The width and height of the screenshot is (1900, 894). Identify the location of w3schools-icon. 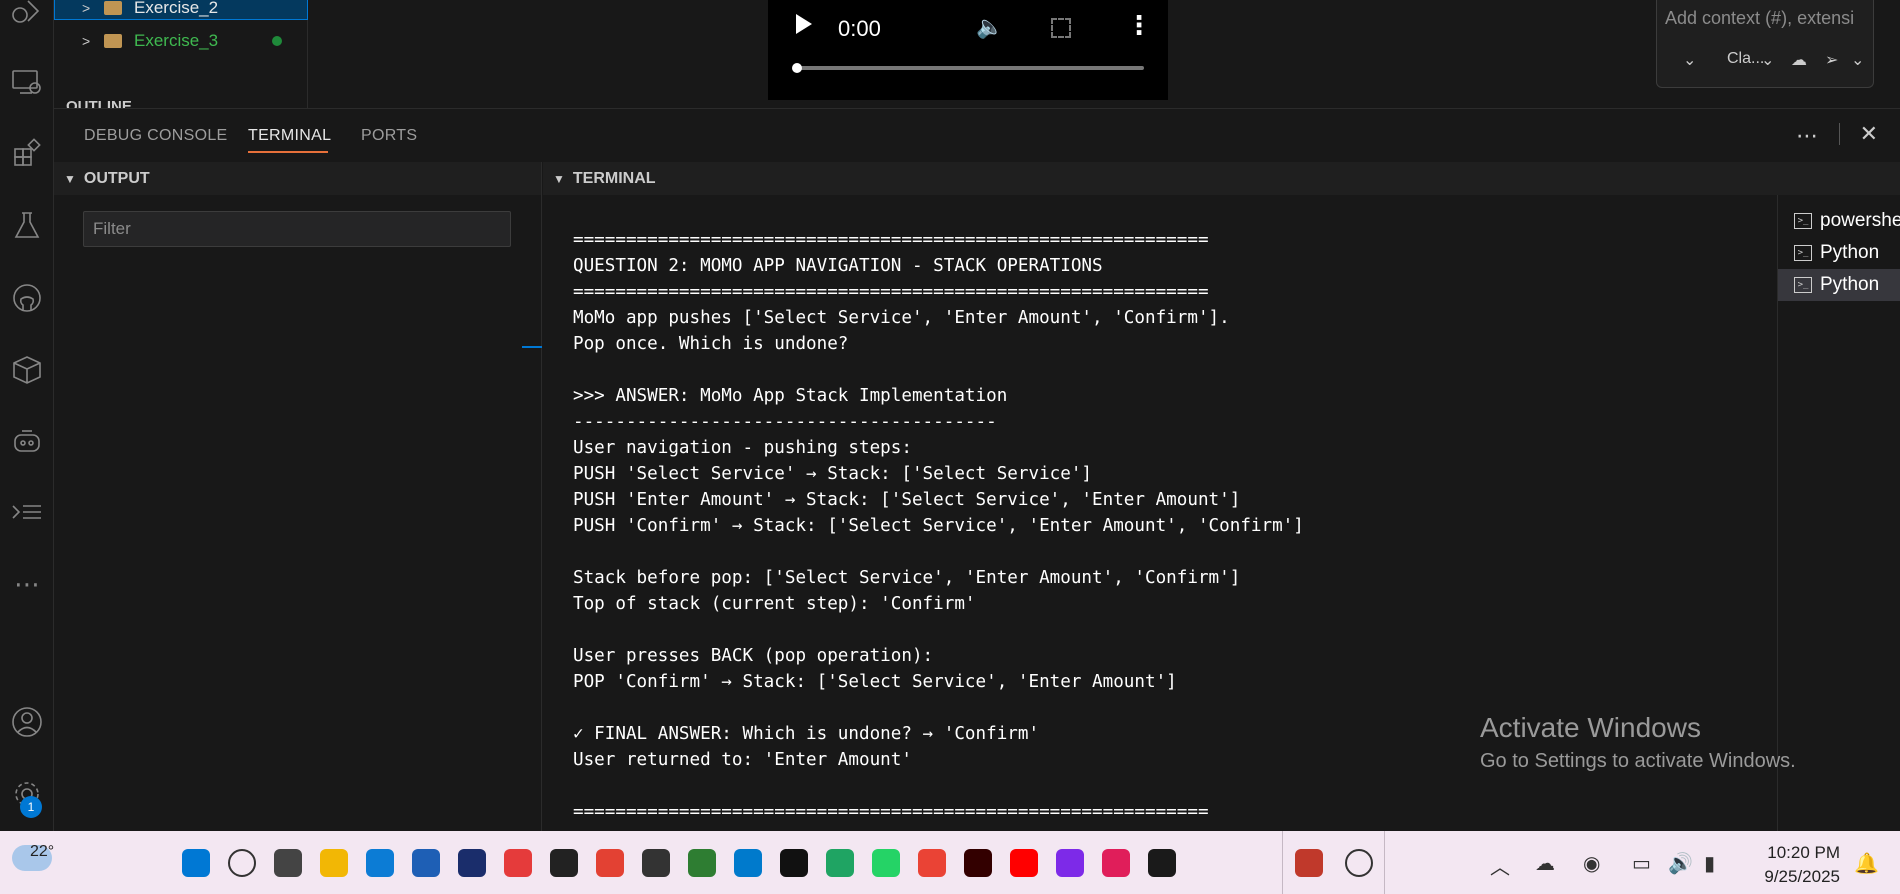
(702, 863).